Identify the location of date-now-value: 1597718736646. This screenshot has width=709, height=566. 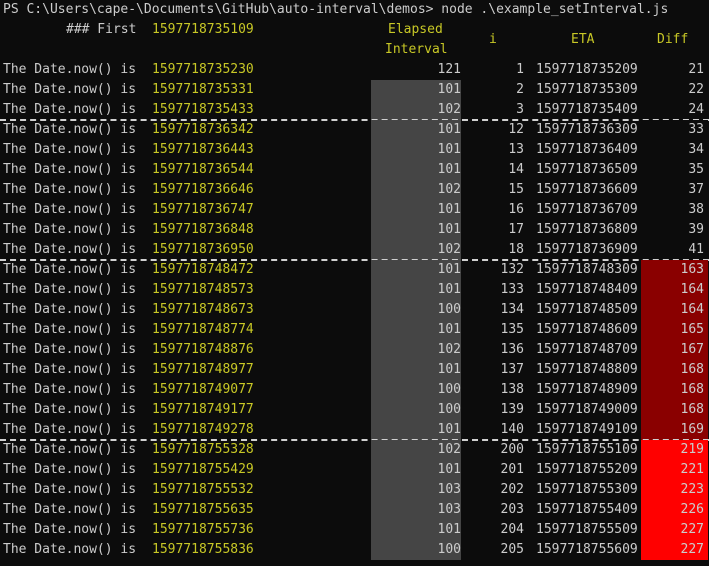
(203, 189).